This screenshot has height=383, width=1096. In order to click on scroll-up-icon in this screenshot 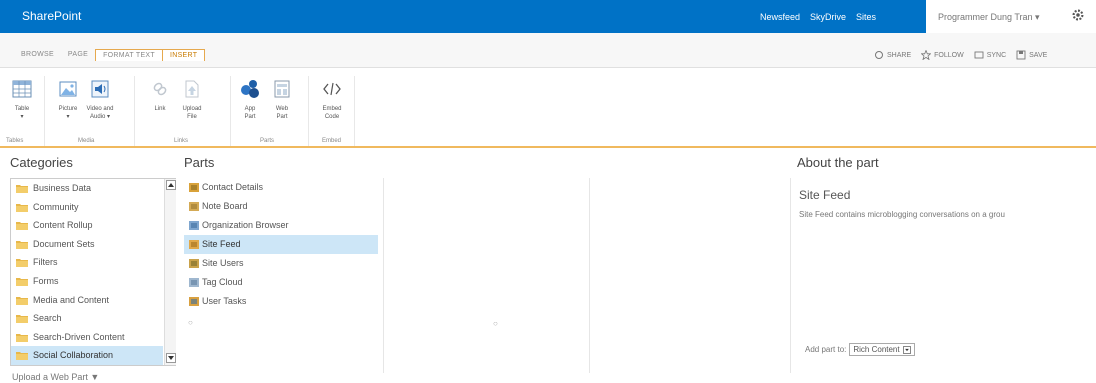, I will do `click(171, 185)`.